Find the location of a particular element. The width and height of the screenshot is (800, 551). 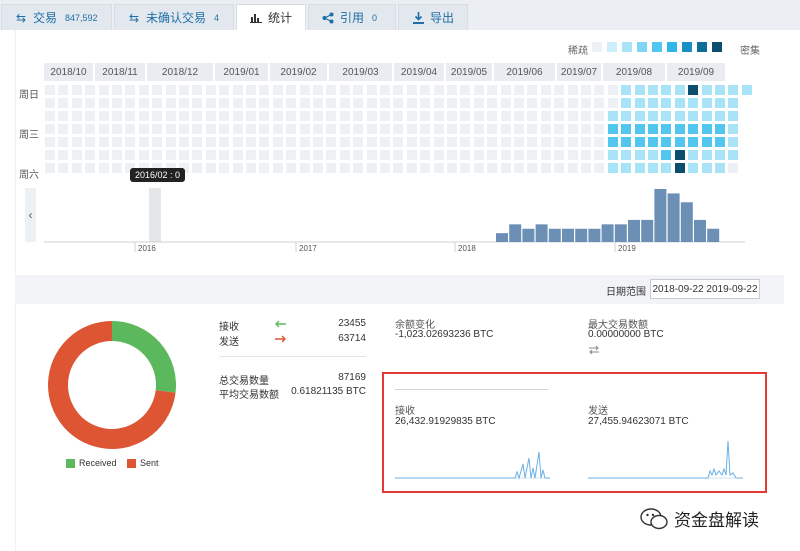

watermark: 资金盘解读 is located at coordinates (699, 518).